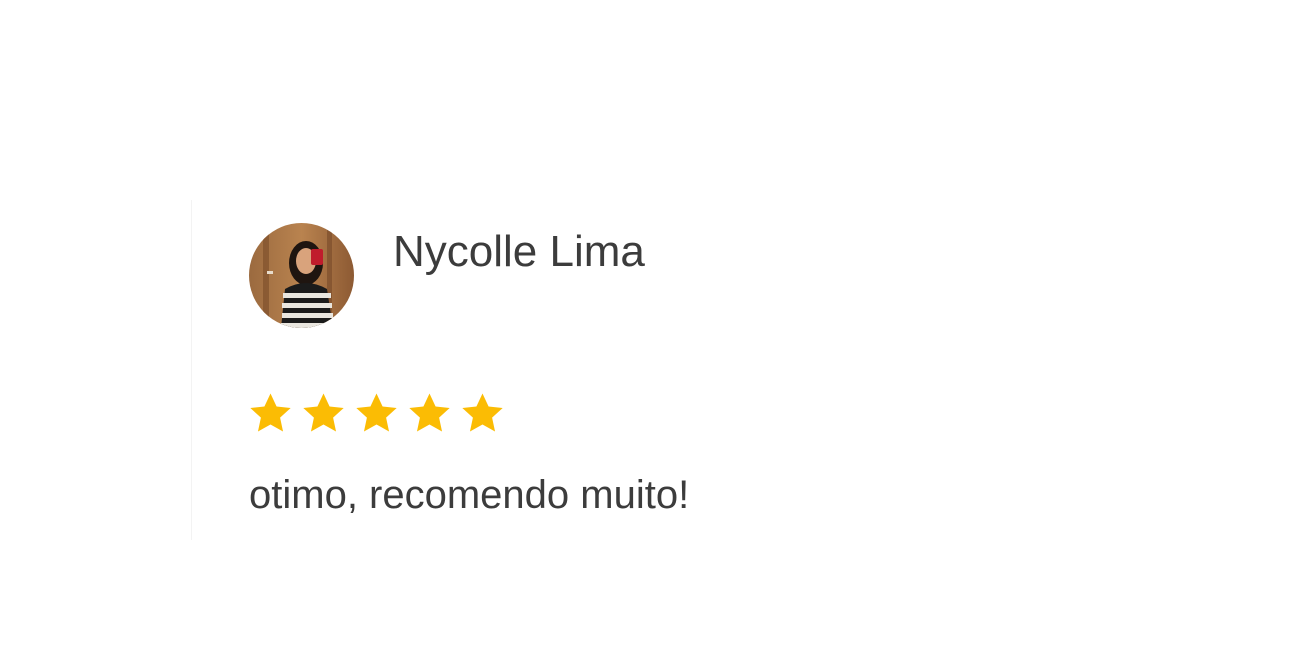  I want to click on star-rating, so click(376, 415).